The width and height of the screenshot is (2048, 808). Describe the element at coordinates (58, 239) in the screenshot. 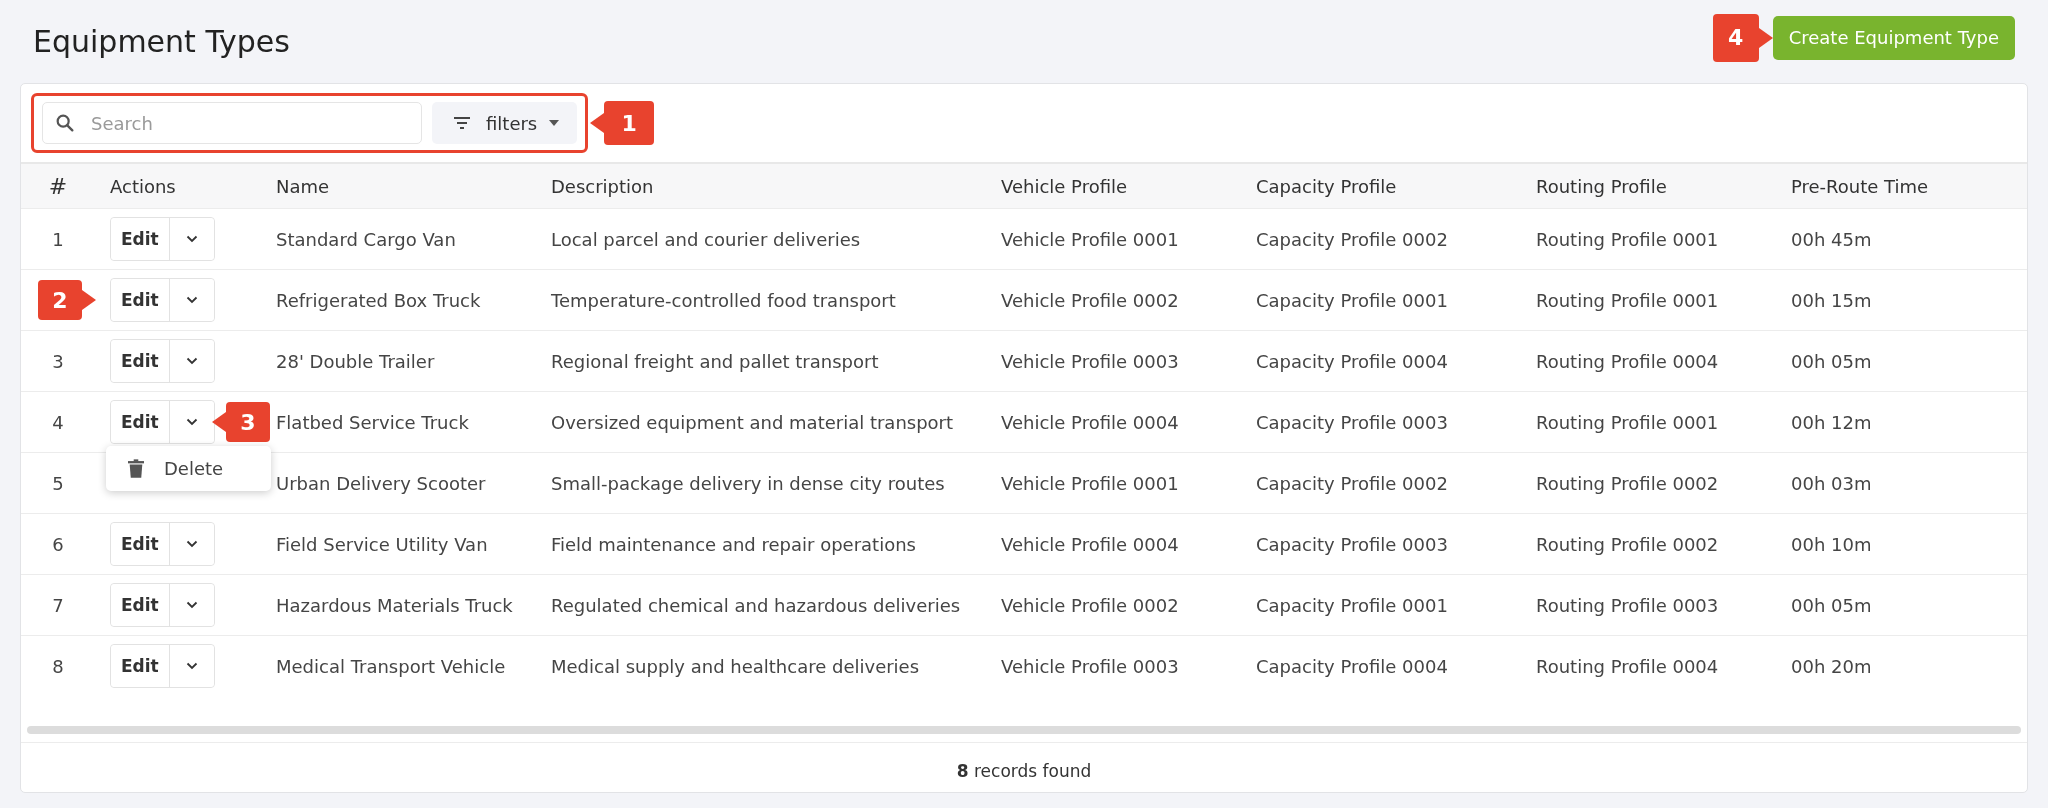

I see `row-number: 1` at that location.